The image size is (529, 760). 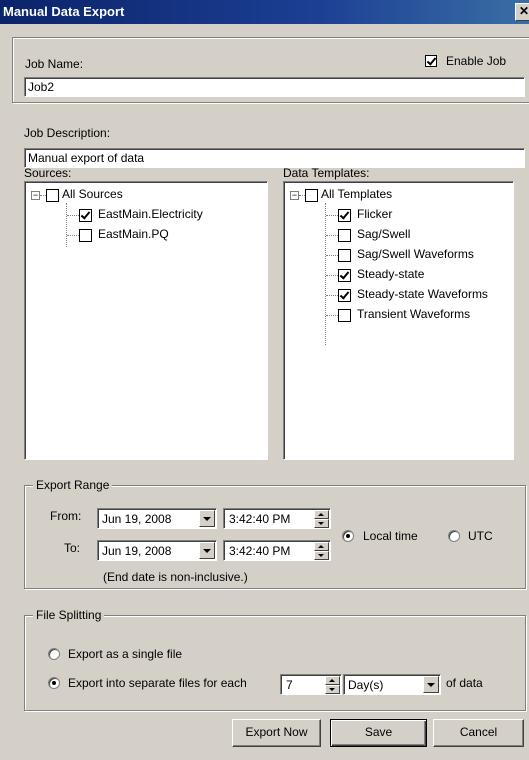 What do you see at coordinates (150, 214) in the screenshot?
I see `source-item-eastmain-electricity: EastMain.Electricity` at bounding box center [150, 214].